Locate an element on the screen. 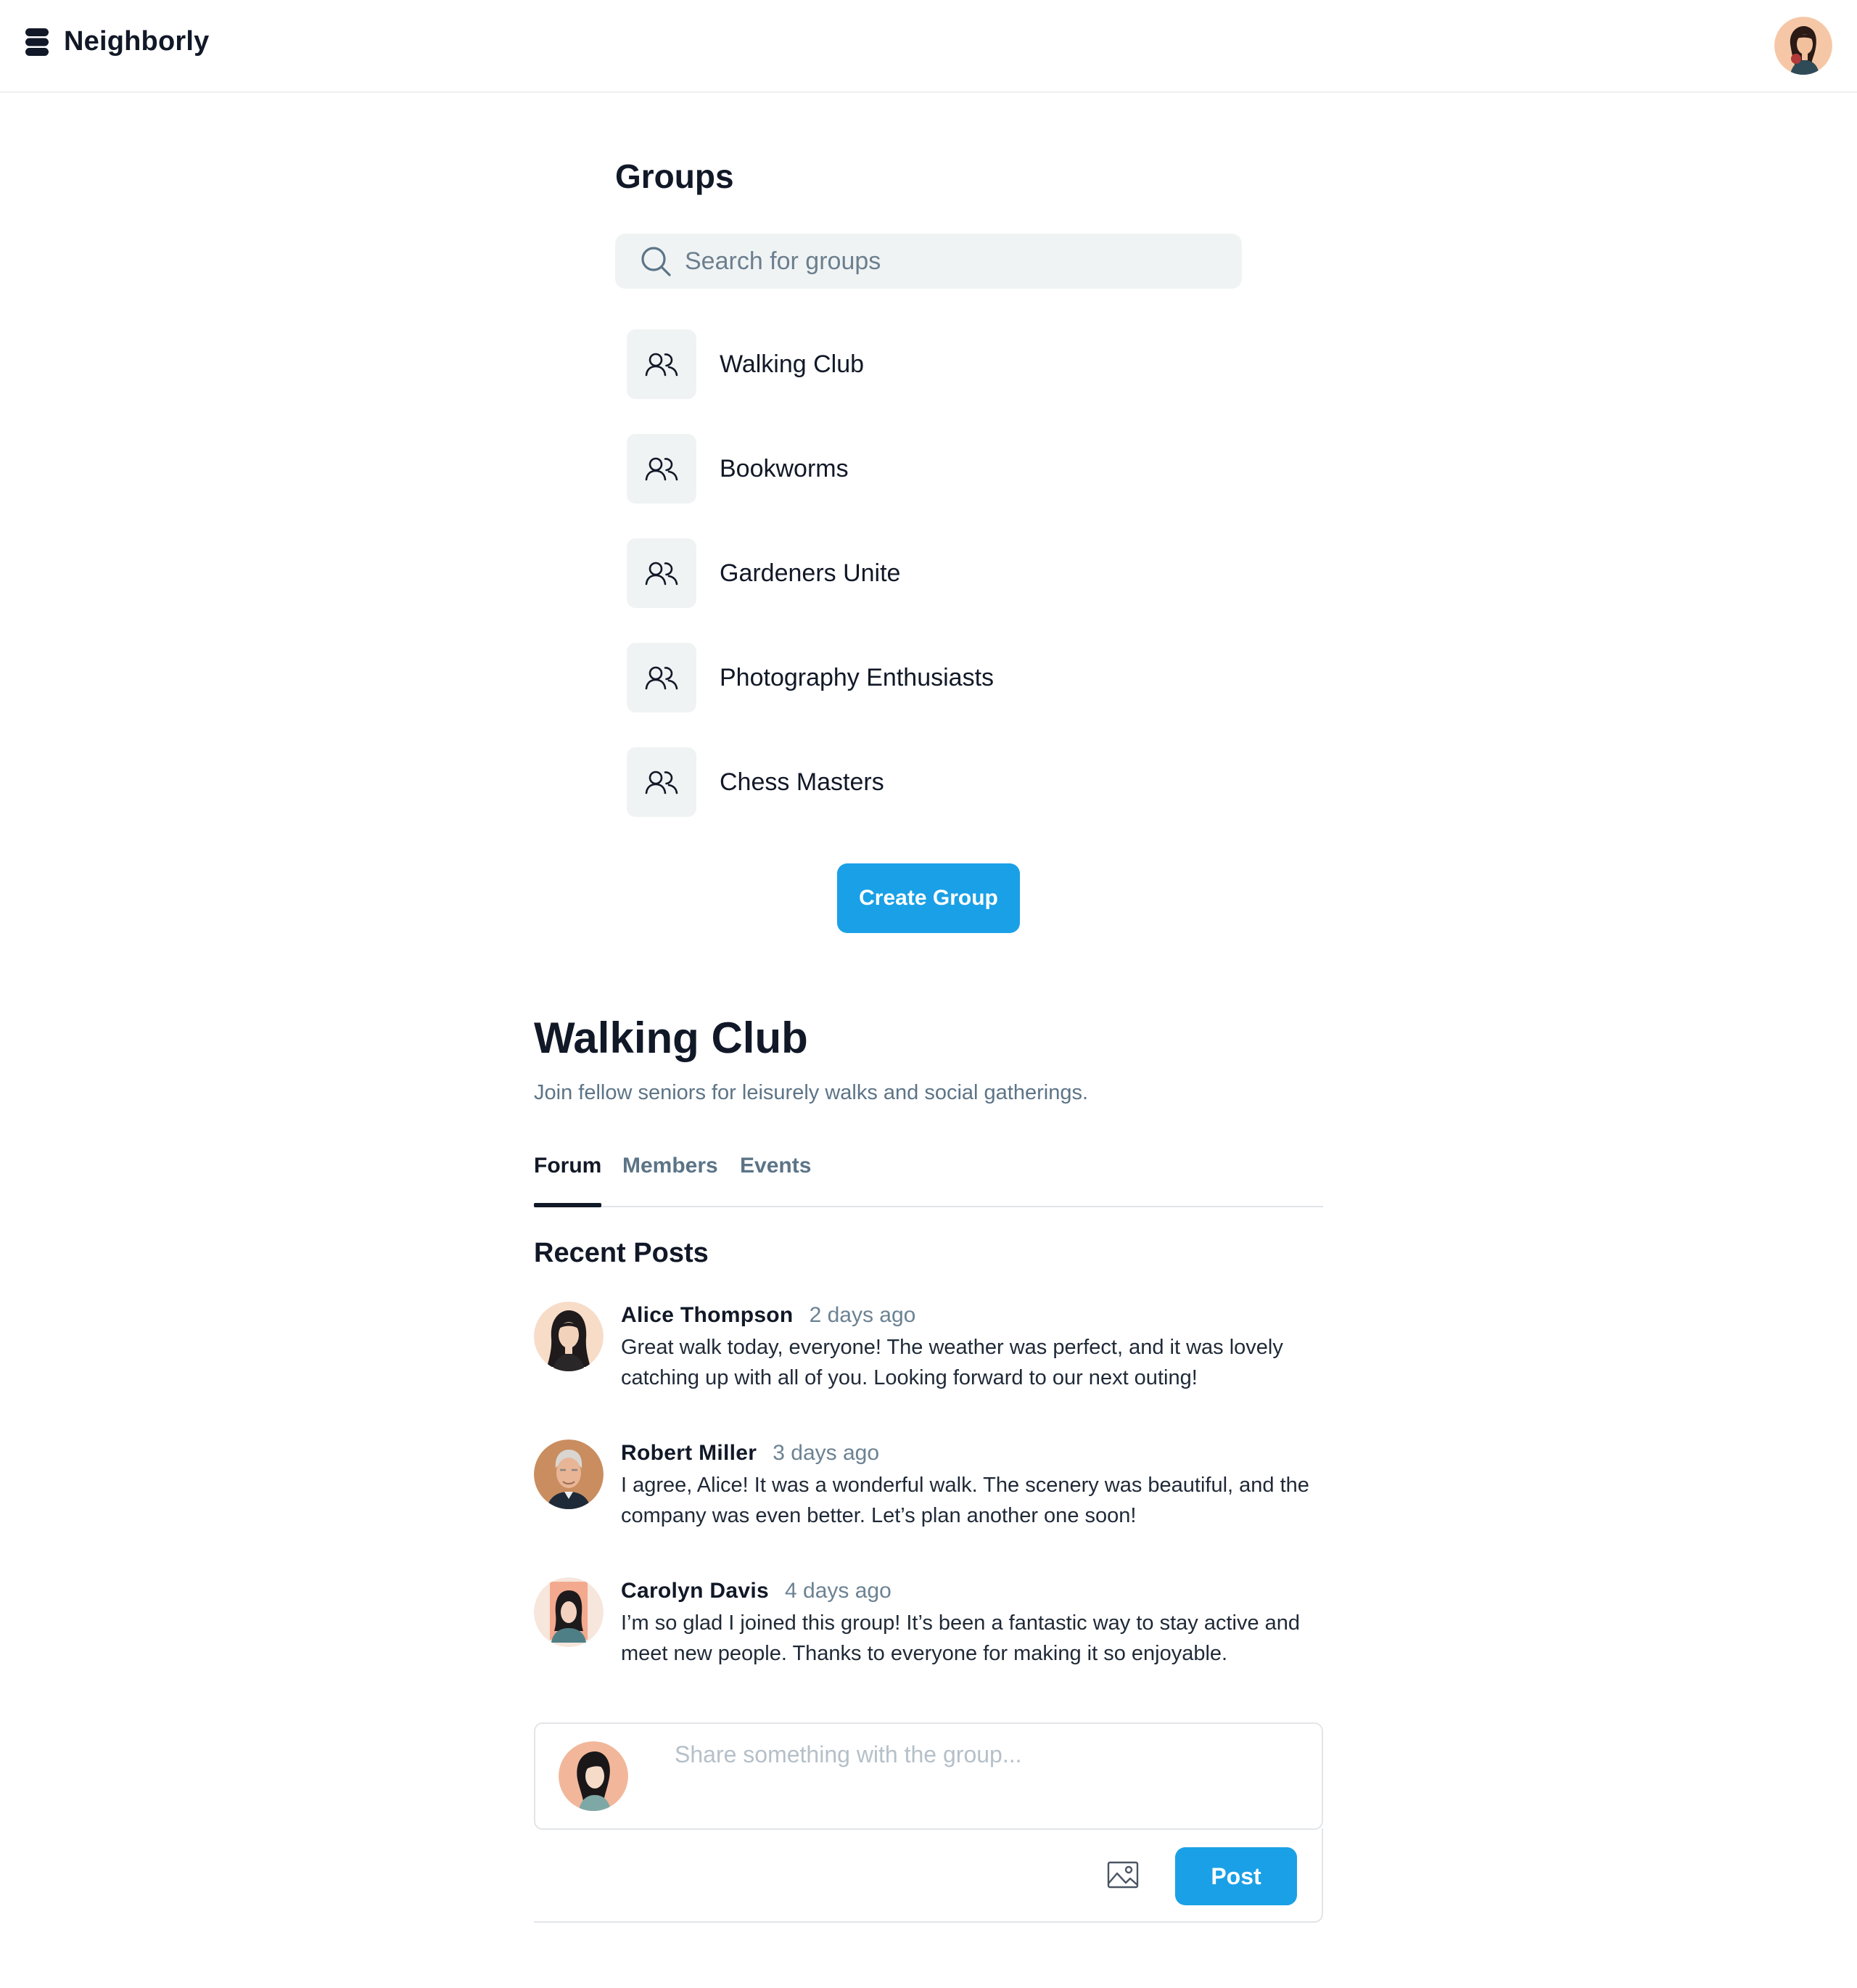  group-label: Walking Club is located at coordinates (792, 364).